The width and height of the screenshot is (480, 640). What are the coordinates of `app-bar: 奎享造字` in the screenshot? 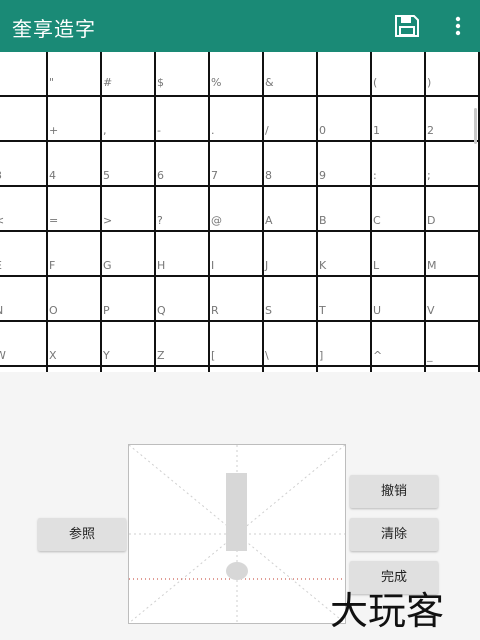 It's located at (240, 26).